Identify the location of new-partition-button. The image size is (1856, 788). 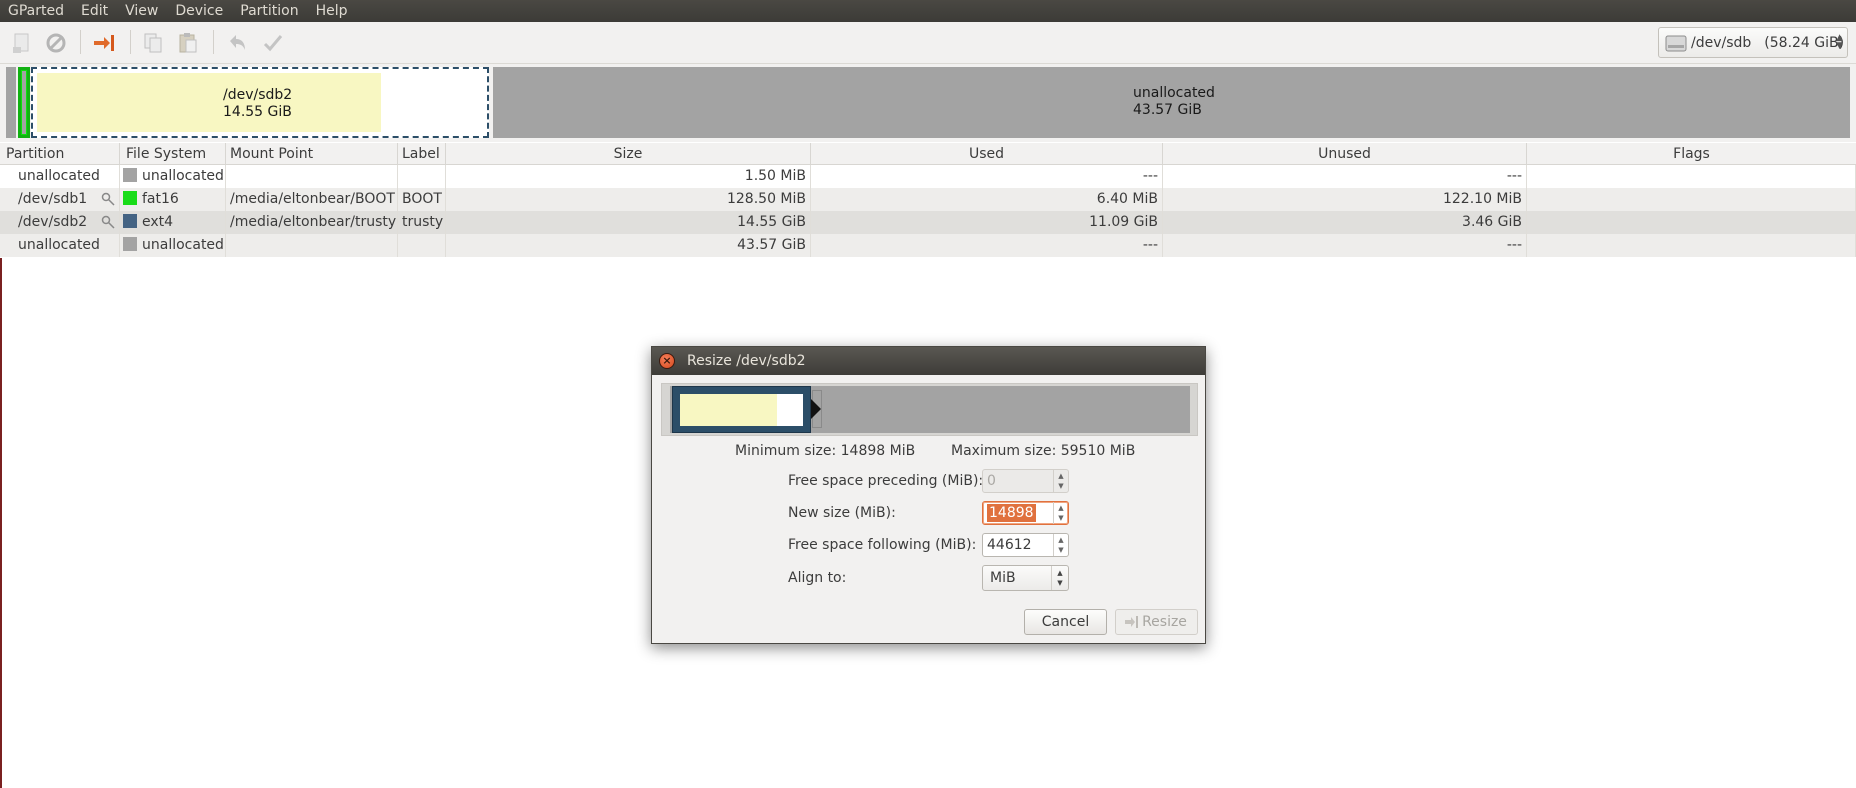
(22, 43).